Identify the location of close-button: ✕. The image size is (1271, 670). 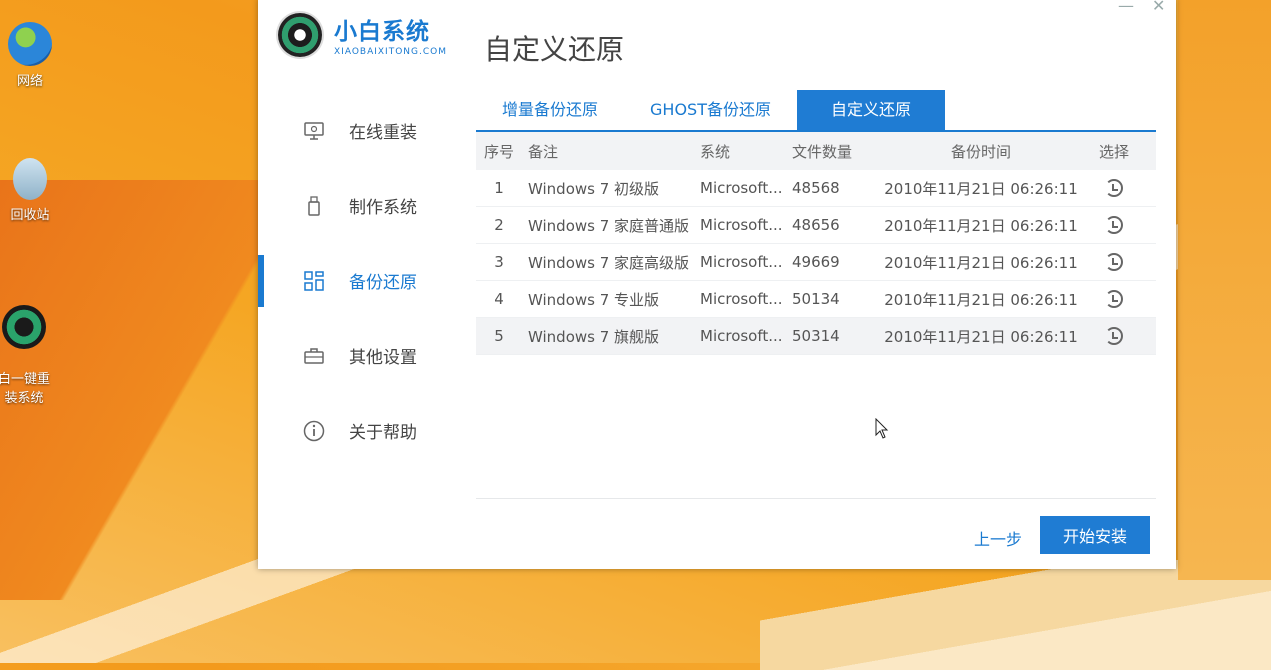
(1158, 7).